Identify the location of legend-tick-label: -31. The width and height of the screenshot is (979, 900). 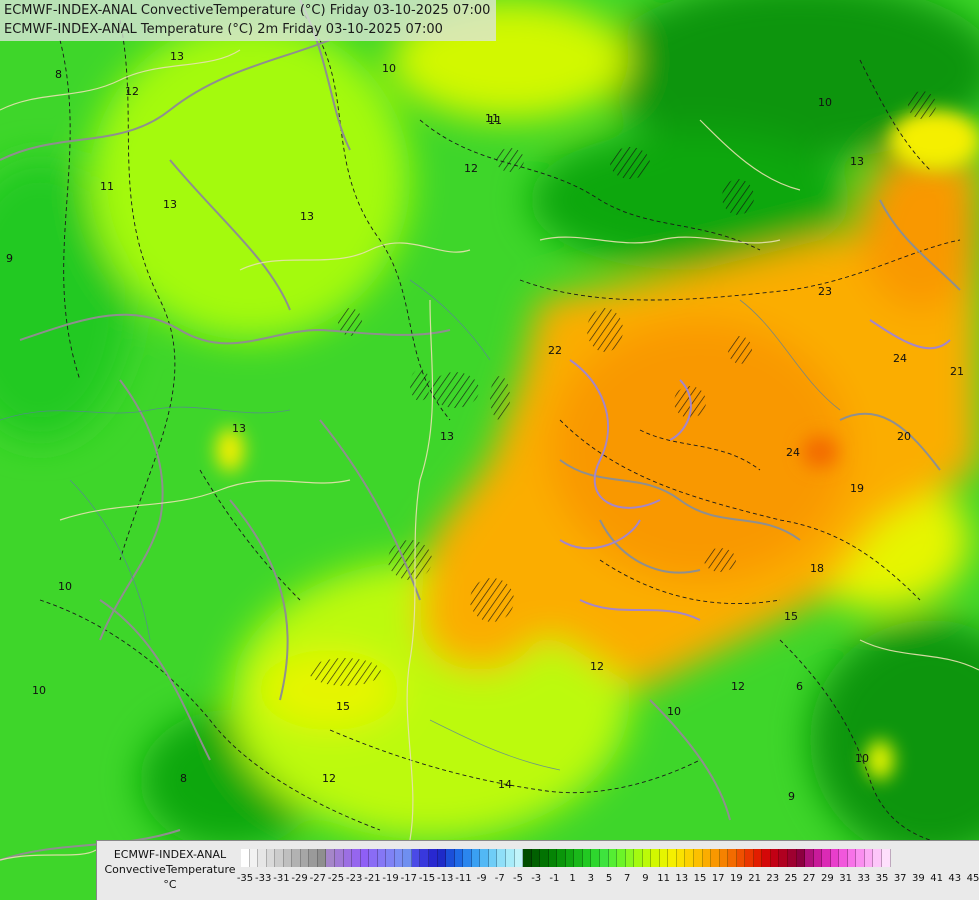
(281, 878).